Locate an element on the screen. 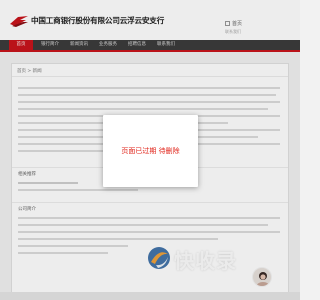  expired-dialog: 页面已过期 待删除 is located at coordinates (150, 151).